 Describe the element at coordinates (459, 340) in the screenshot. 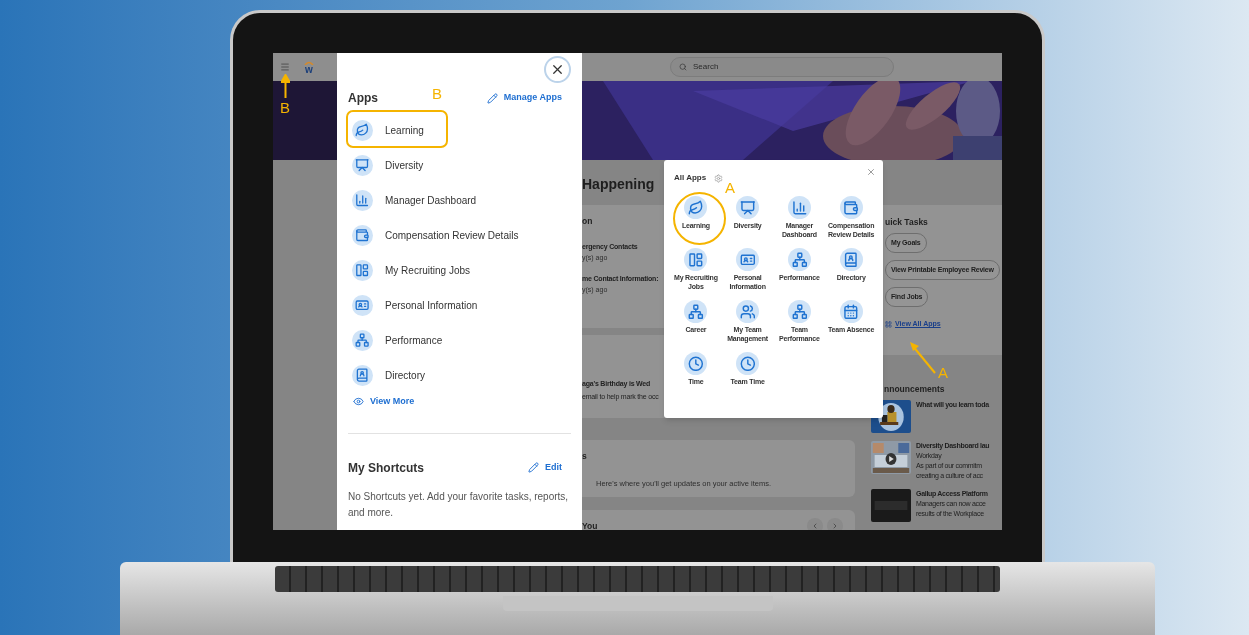

I see `app-list-item: Performance` at that location.